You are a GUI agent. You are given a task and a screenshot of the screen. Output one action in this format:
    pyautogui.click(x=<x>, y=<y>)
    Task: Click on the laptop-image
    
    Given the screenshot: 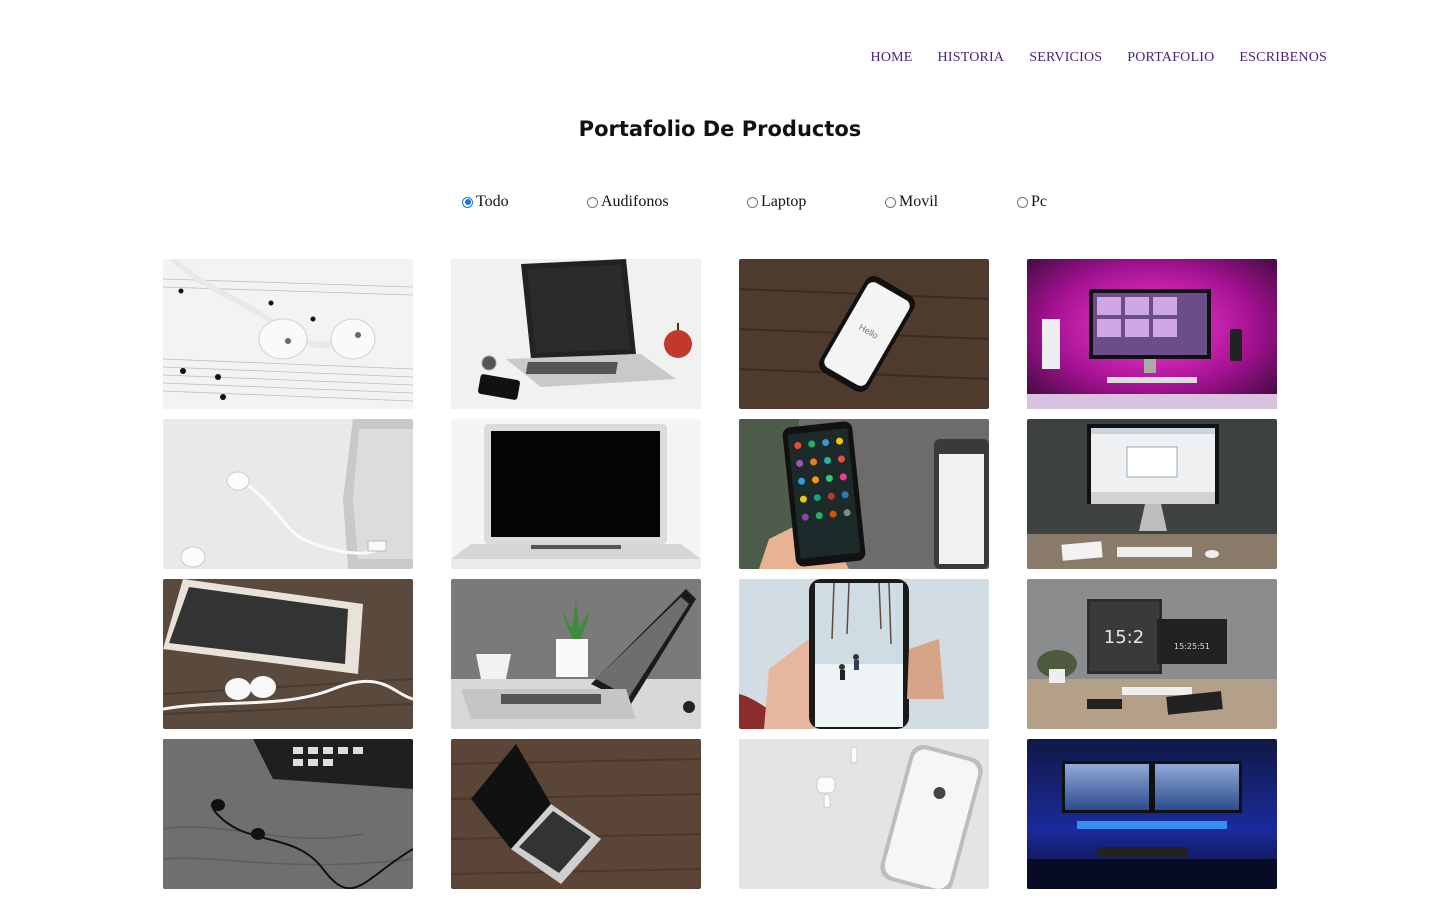 What is the action you would take?
    pyautogui.click(x=576, y=334)
    